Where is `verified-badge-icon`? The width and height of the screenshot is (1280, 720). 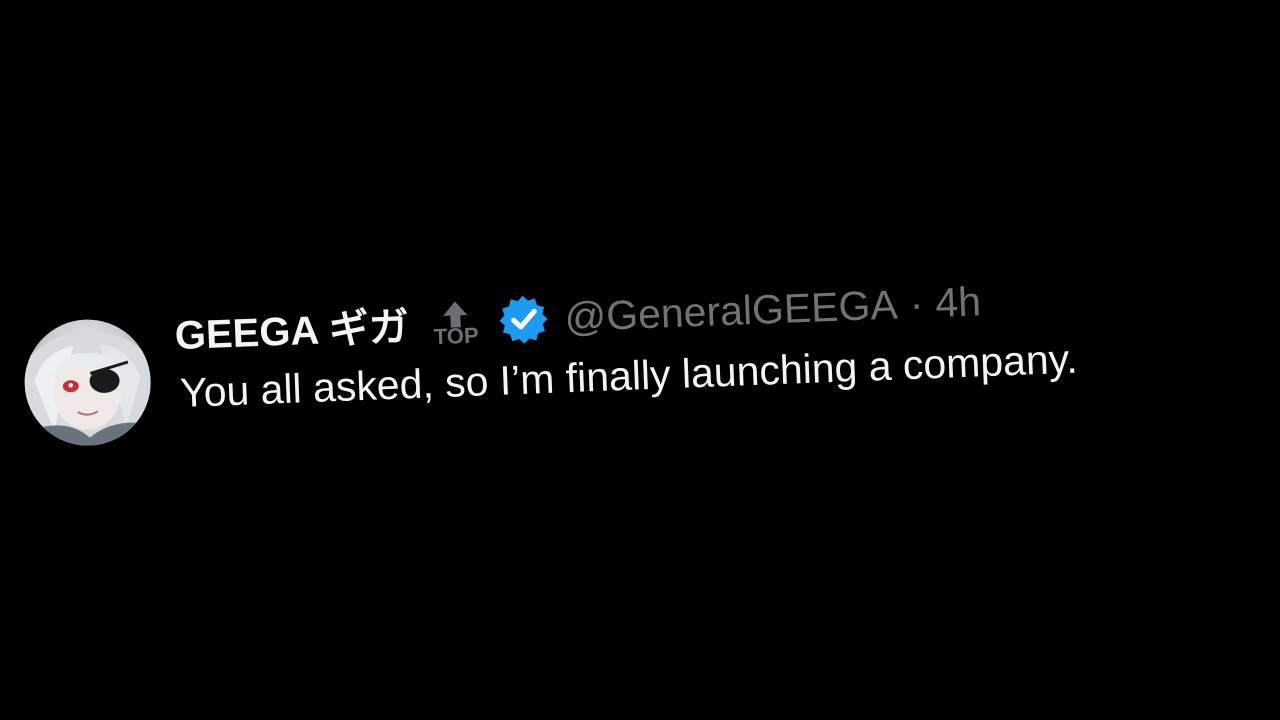 verified-badge-icon is located at coordinates (524, 319).